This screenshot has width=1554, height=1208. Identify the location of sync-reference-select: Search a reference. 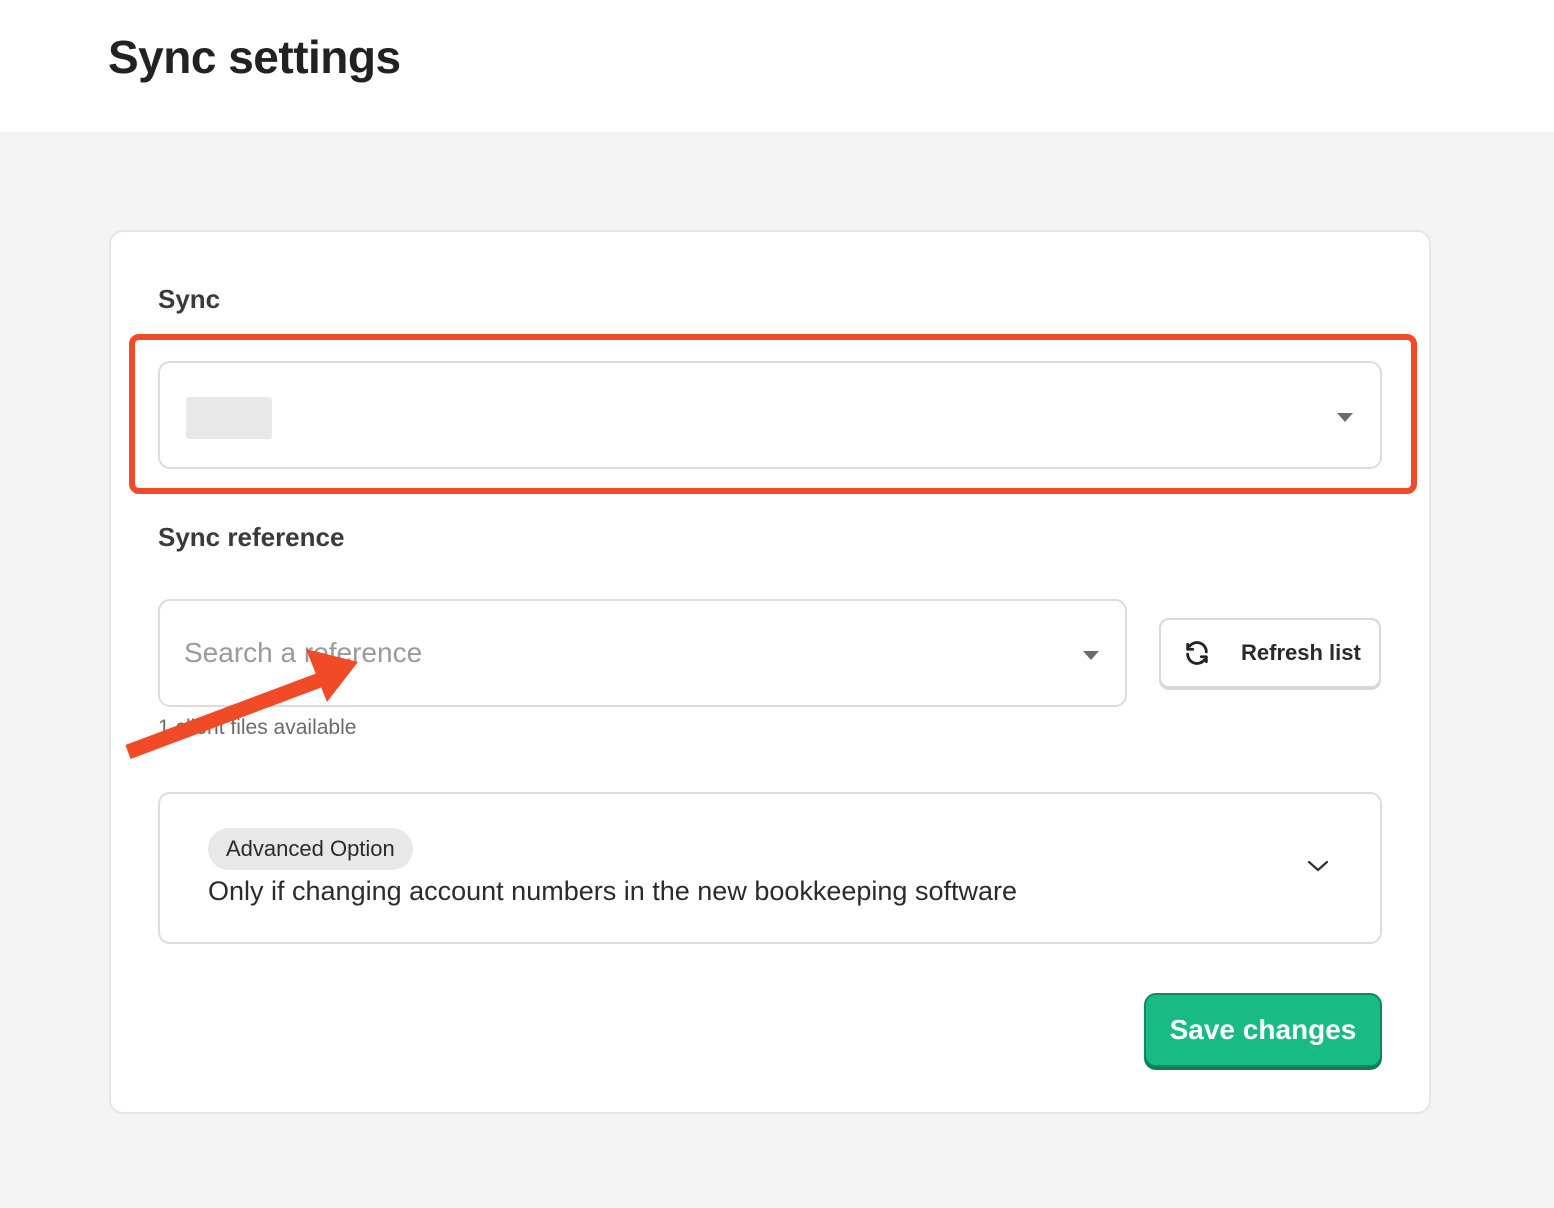
(642, 653).